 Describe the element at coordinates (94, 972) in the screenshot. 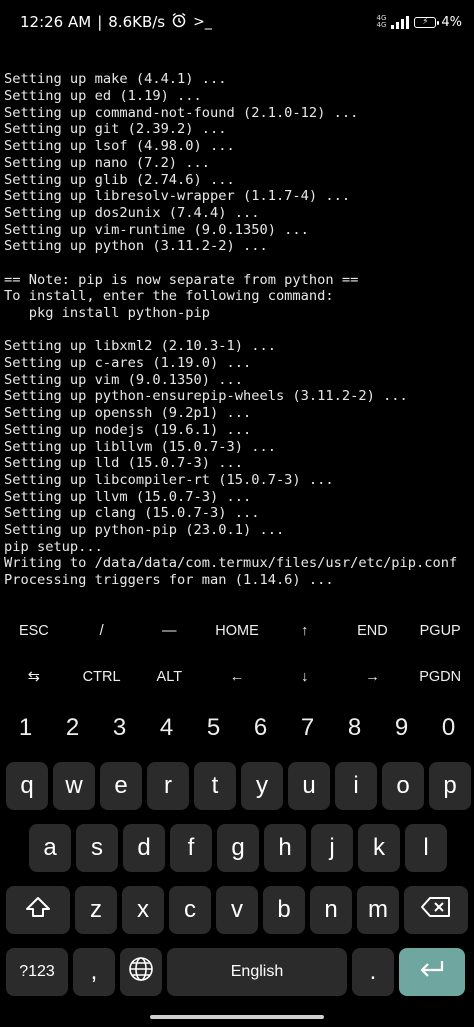

I see `comma-key: ,` at that location.